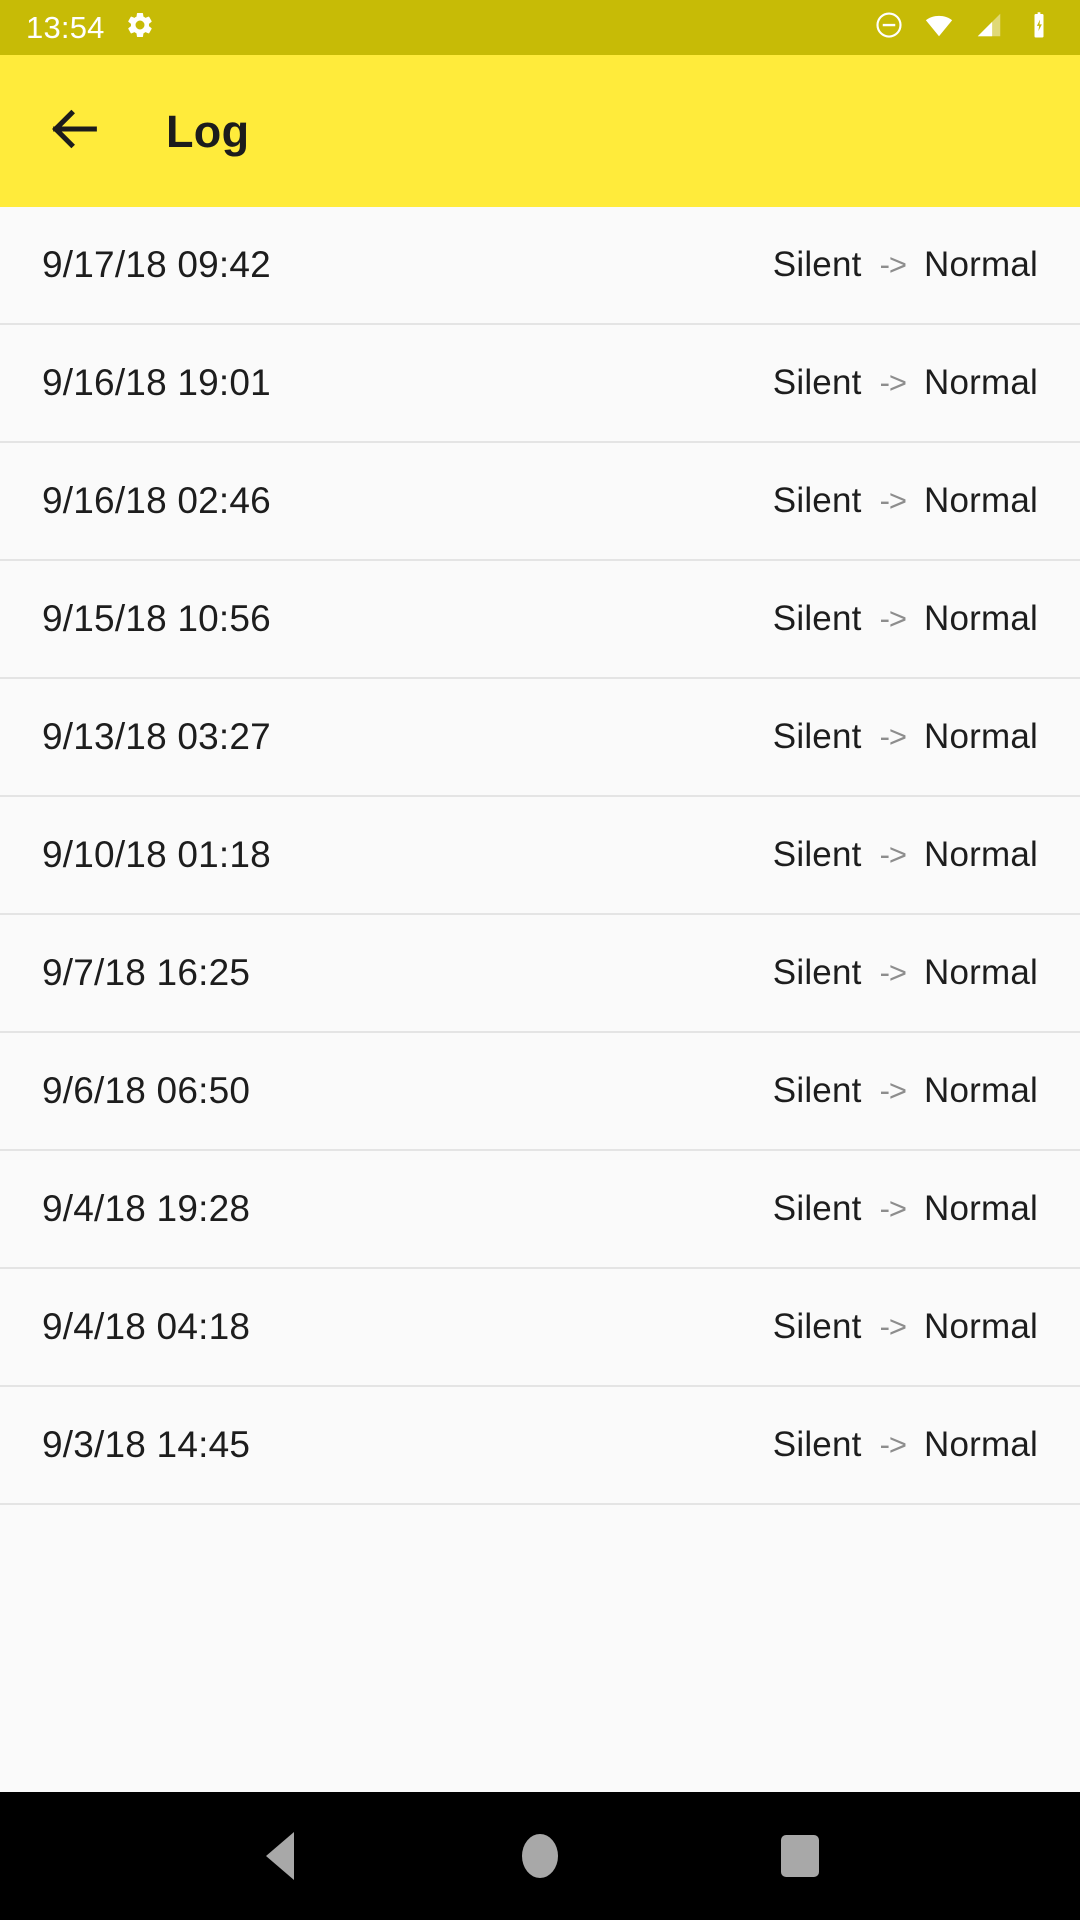 The width and height of the screenshot is (1080, 1920). I want to click on wifi-icon, so click(939, 27).